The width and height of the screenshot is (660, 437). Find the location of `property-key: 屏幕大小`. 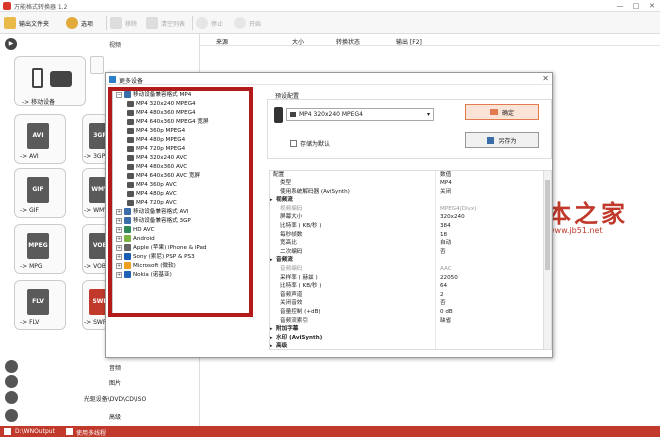

property-key: 屏幕大小 is located at coordinates (291, 217).